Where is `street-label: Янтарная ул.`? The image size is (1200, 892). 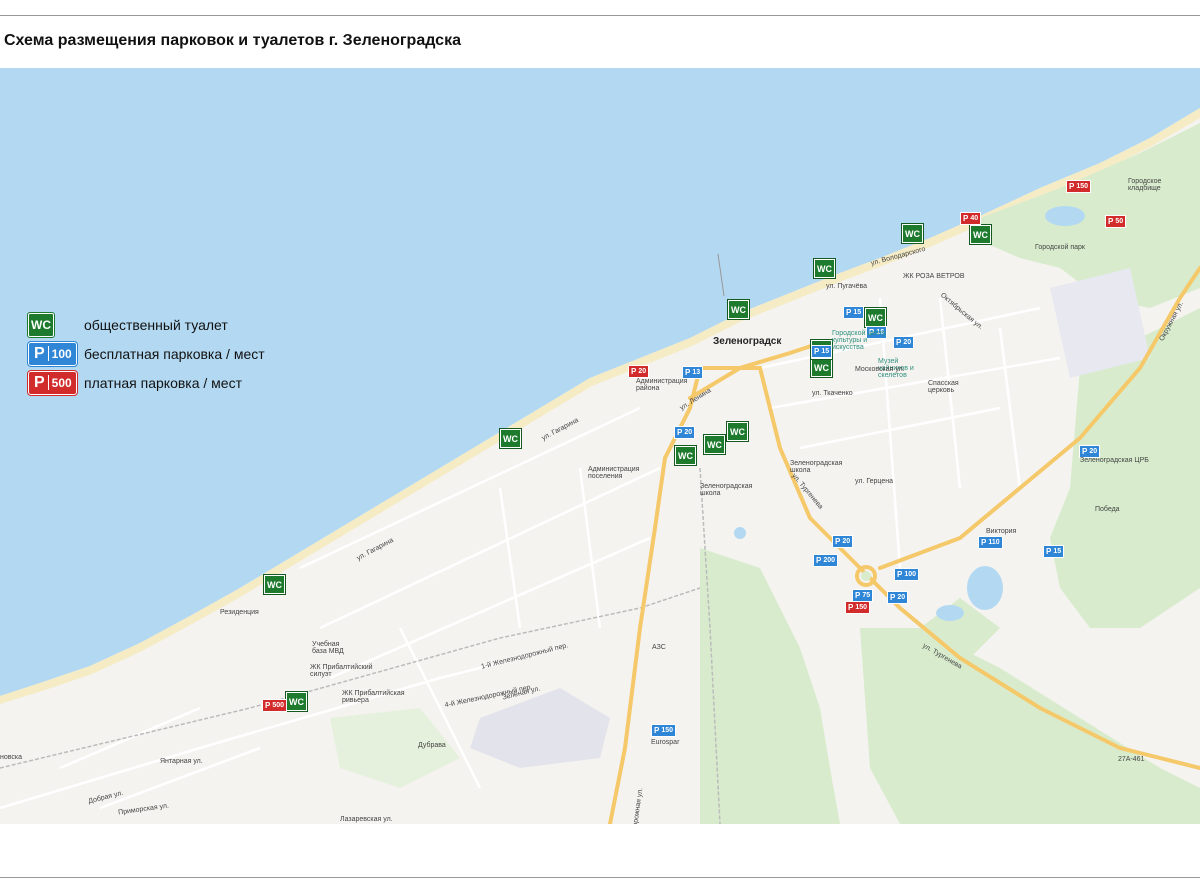
street-label: Янтарная ул. is located at coordinates (181, 761).